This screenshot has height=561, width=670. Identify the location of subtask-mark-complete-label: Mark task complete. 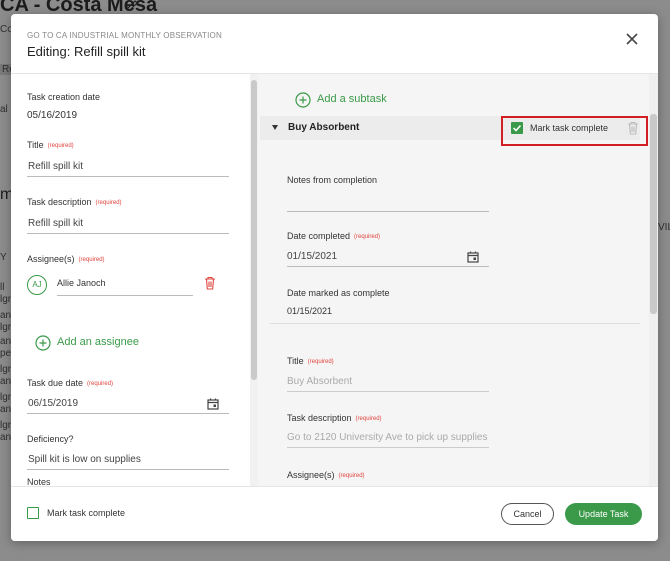
(569, 128).